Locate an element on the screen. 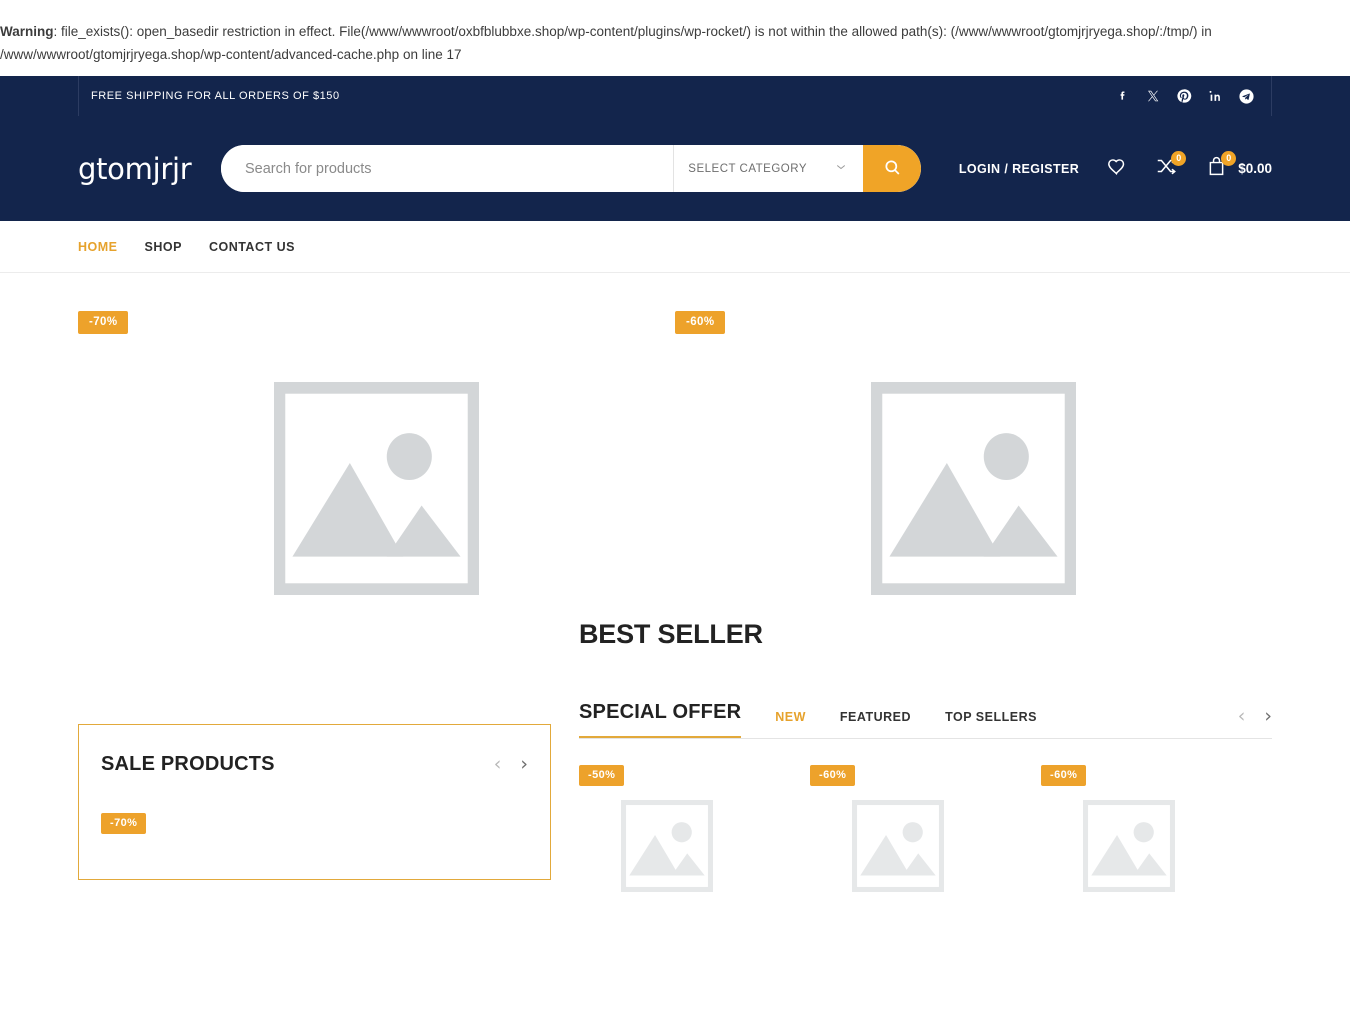  best-seller-title: BEST SELLER is located at coordinates (671, 634).